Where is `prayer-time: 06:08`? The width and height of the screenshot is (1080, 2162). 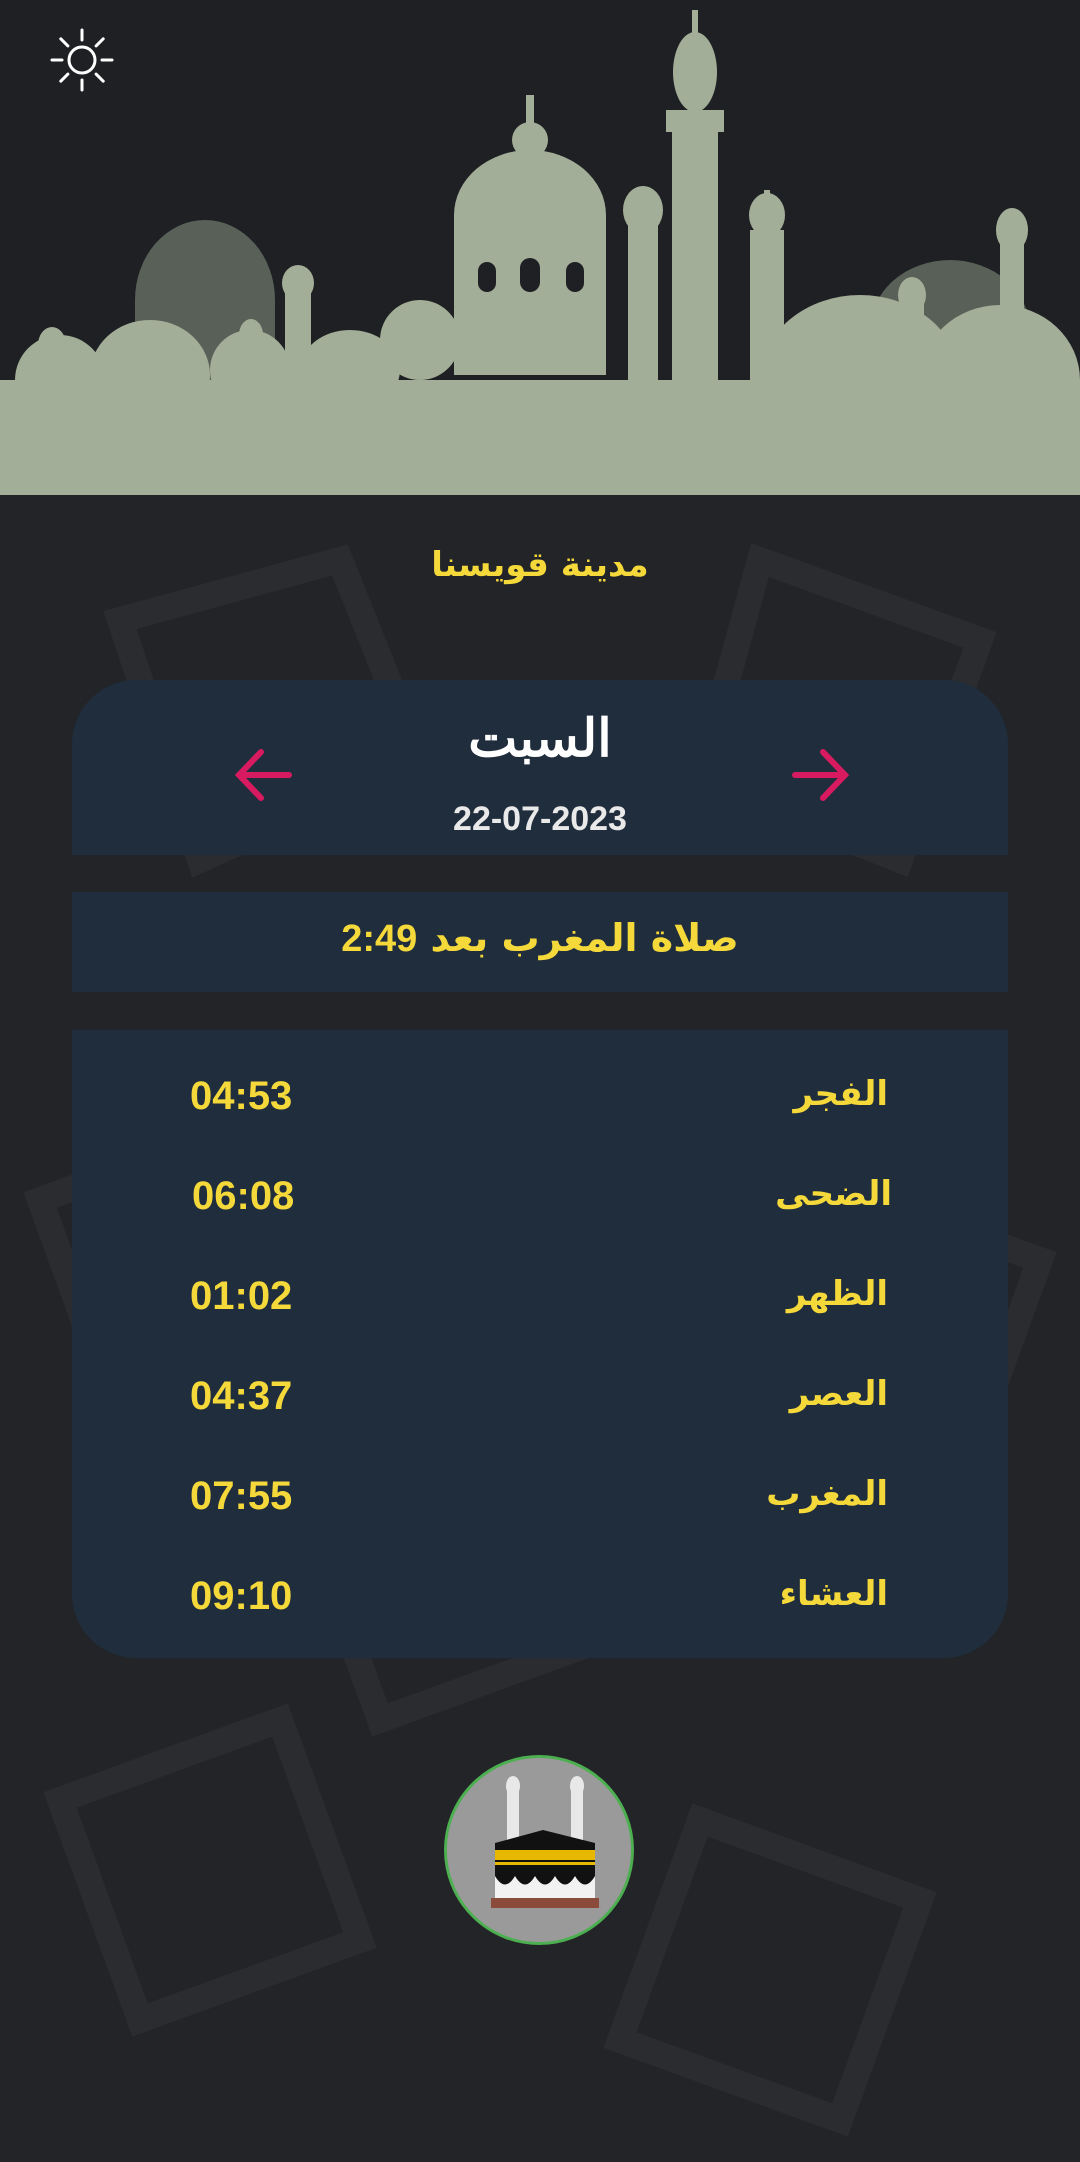 prayer-time: 06:08 is located at coordinates (243, 1196).